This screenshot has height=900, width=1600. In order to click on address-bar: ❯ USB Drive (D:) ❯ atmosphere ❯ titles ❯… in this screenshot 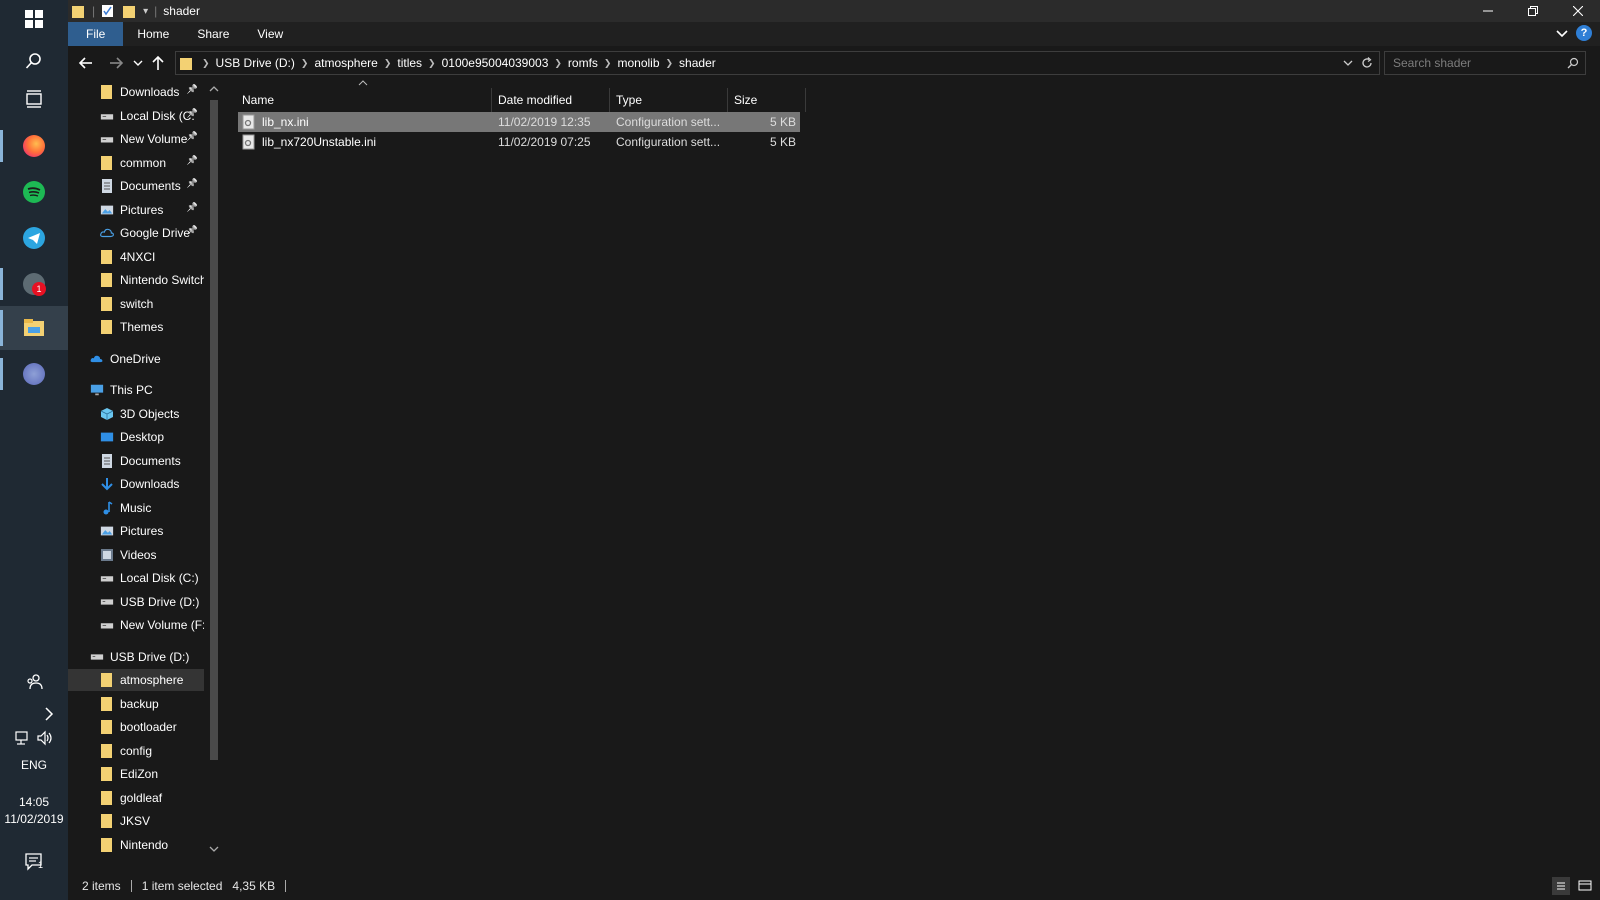, I will do `click(777, 63)`.